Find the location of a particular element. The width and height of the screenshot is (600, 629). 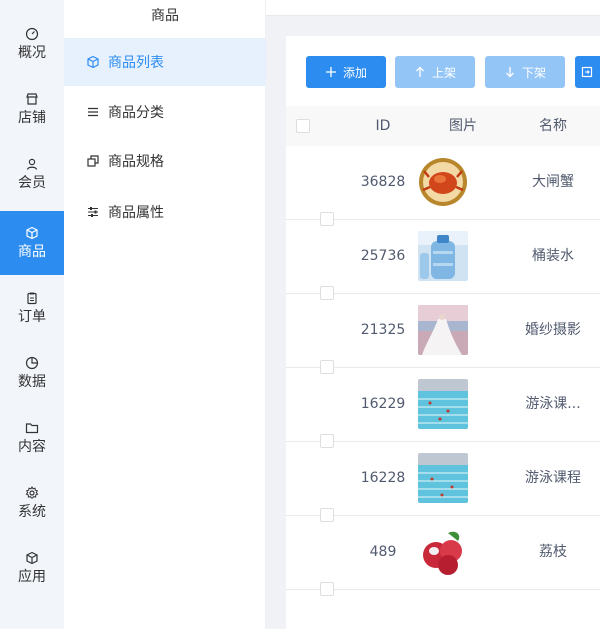

rail-item-products: 商品 is located at coordinates (32, 243).